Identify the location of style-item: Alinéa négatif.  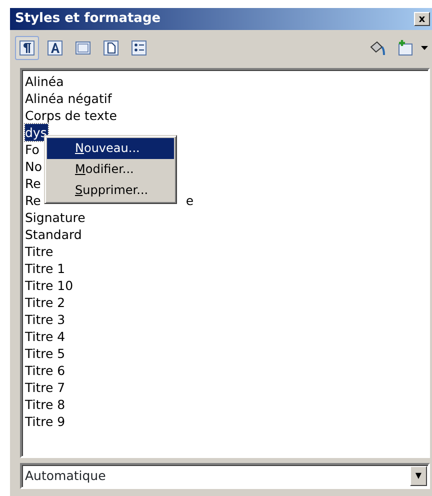
(69, 98).